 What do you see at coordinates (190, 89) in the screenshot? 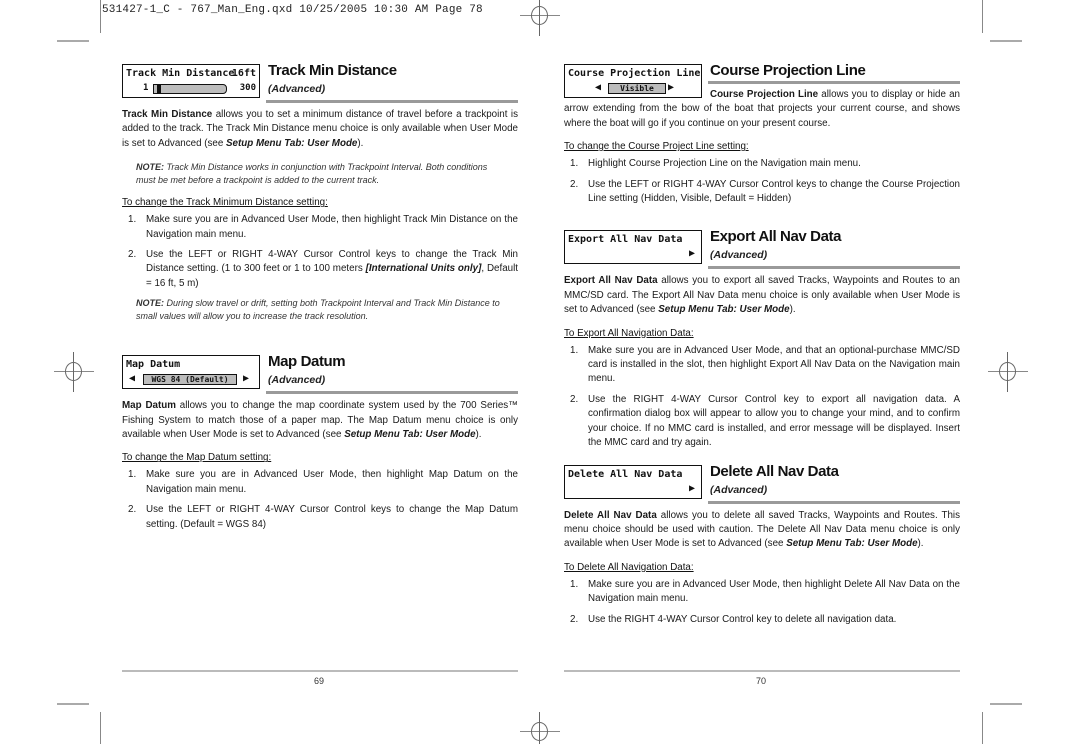
I see `distance-slider` at bounding box center [190, 89].